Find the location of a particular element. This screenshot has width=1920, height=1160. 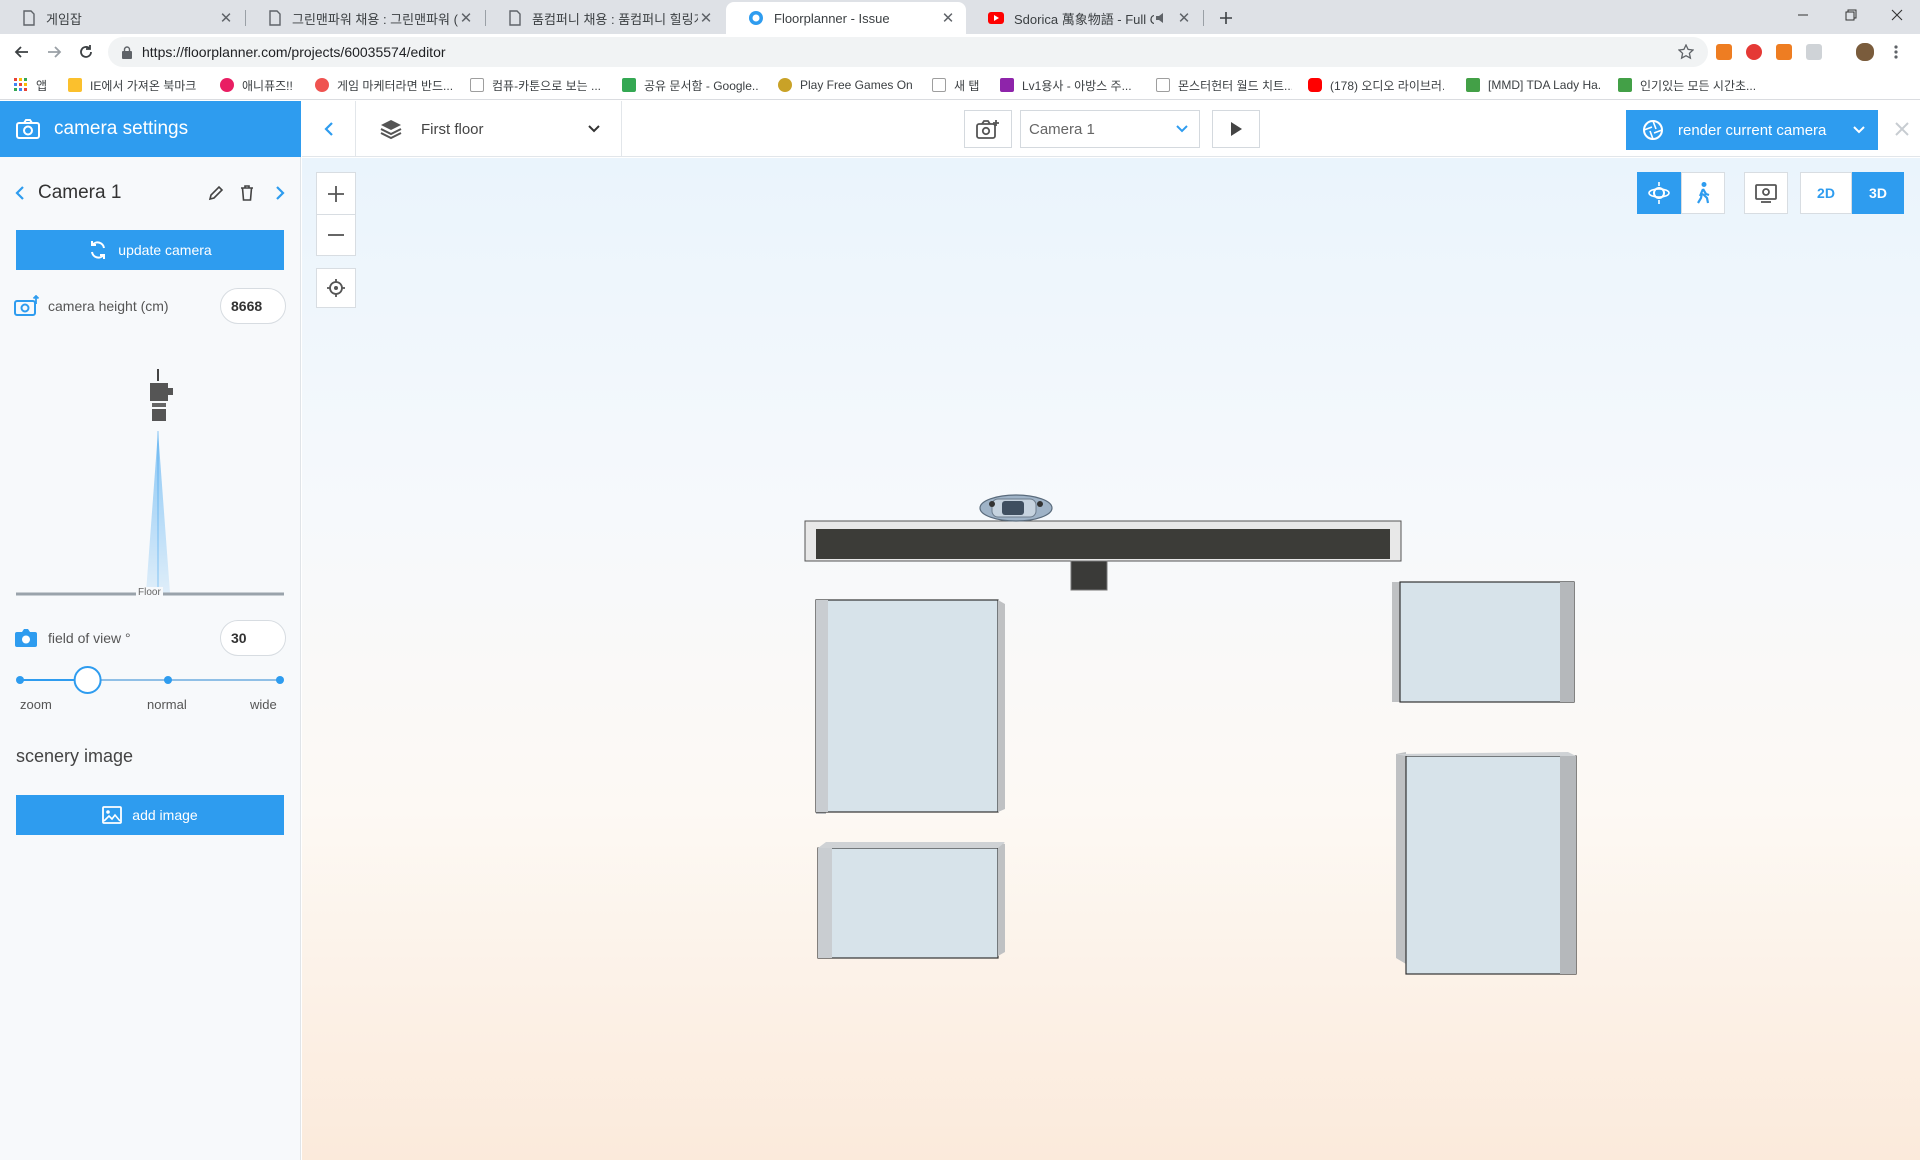

floor-selector: First floor is located at coordinates (489, 129).